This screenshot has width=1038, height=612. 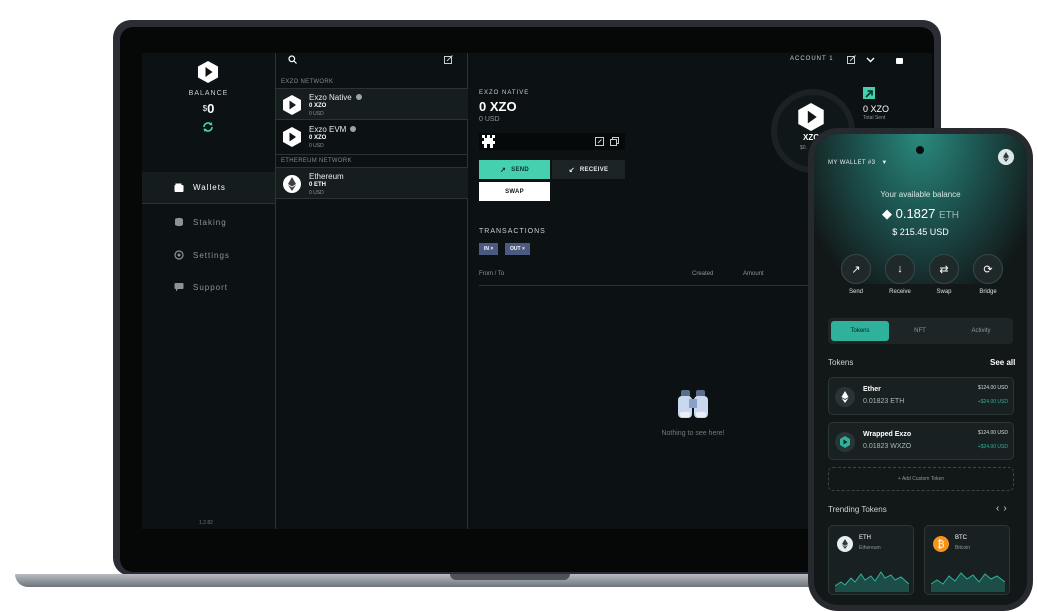 I want to click on tab-bar: Tokens NFT Activity, so click(x=920, y=331).